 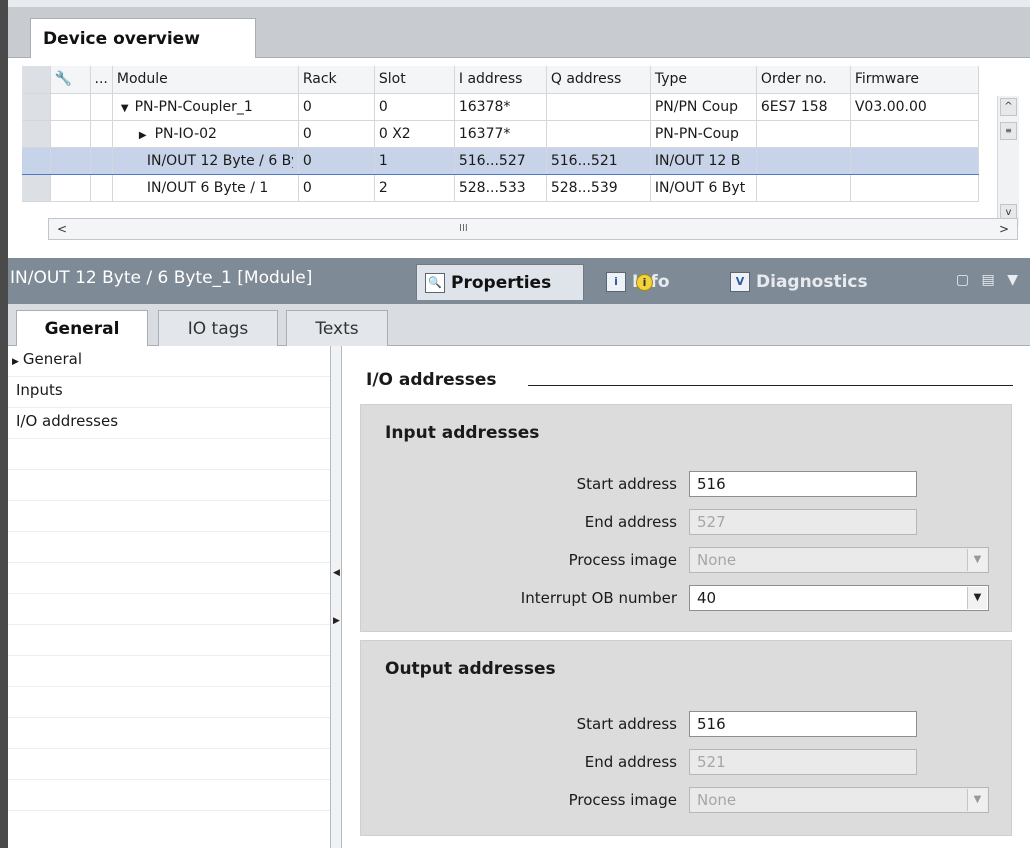 I want to click on table-cell-module: IN/OUT 12 Byte / 6 Byte_1, so click(x=205, y=160).